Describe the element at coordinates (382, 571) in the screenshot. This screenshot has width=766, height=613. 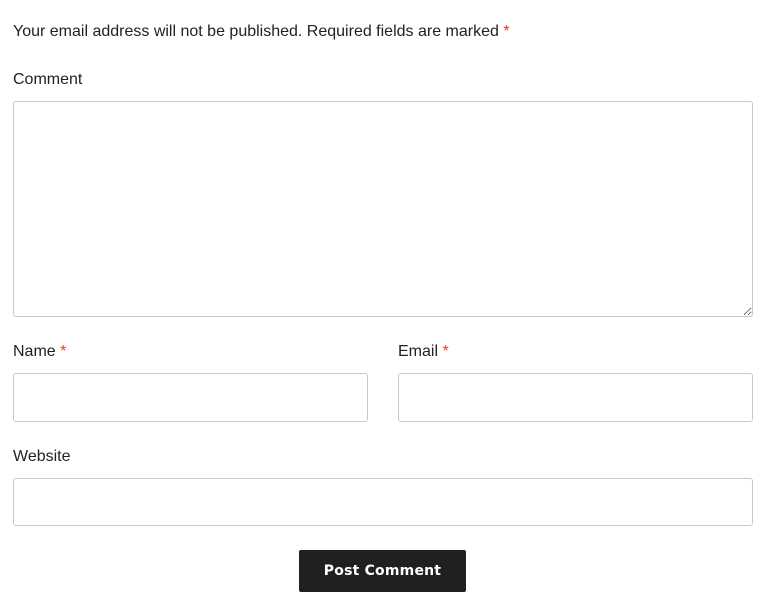
I see `post-comment-button: Post Comment` at that location.